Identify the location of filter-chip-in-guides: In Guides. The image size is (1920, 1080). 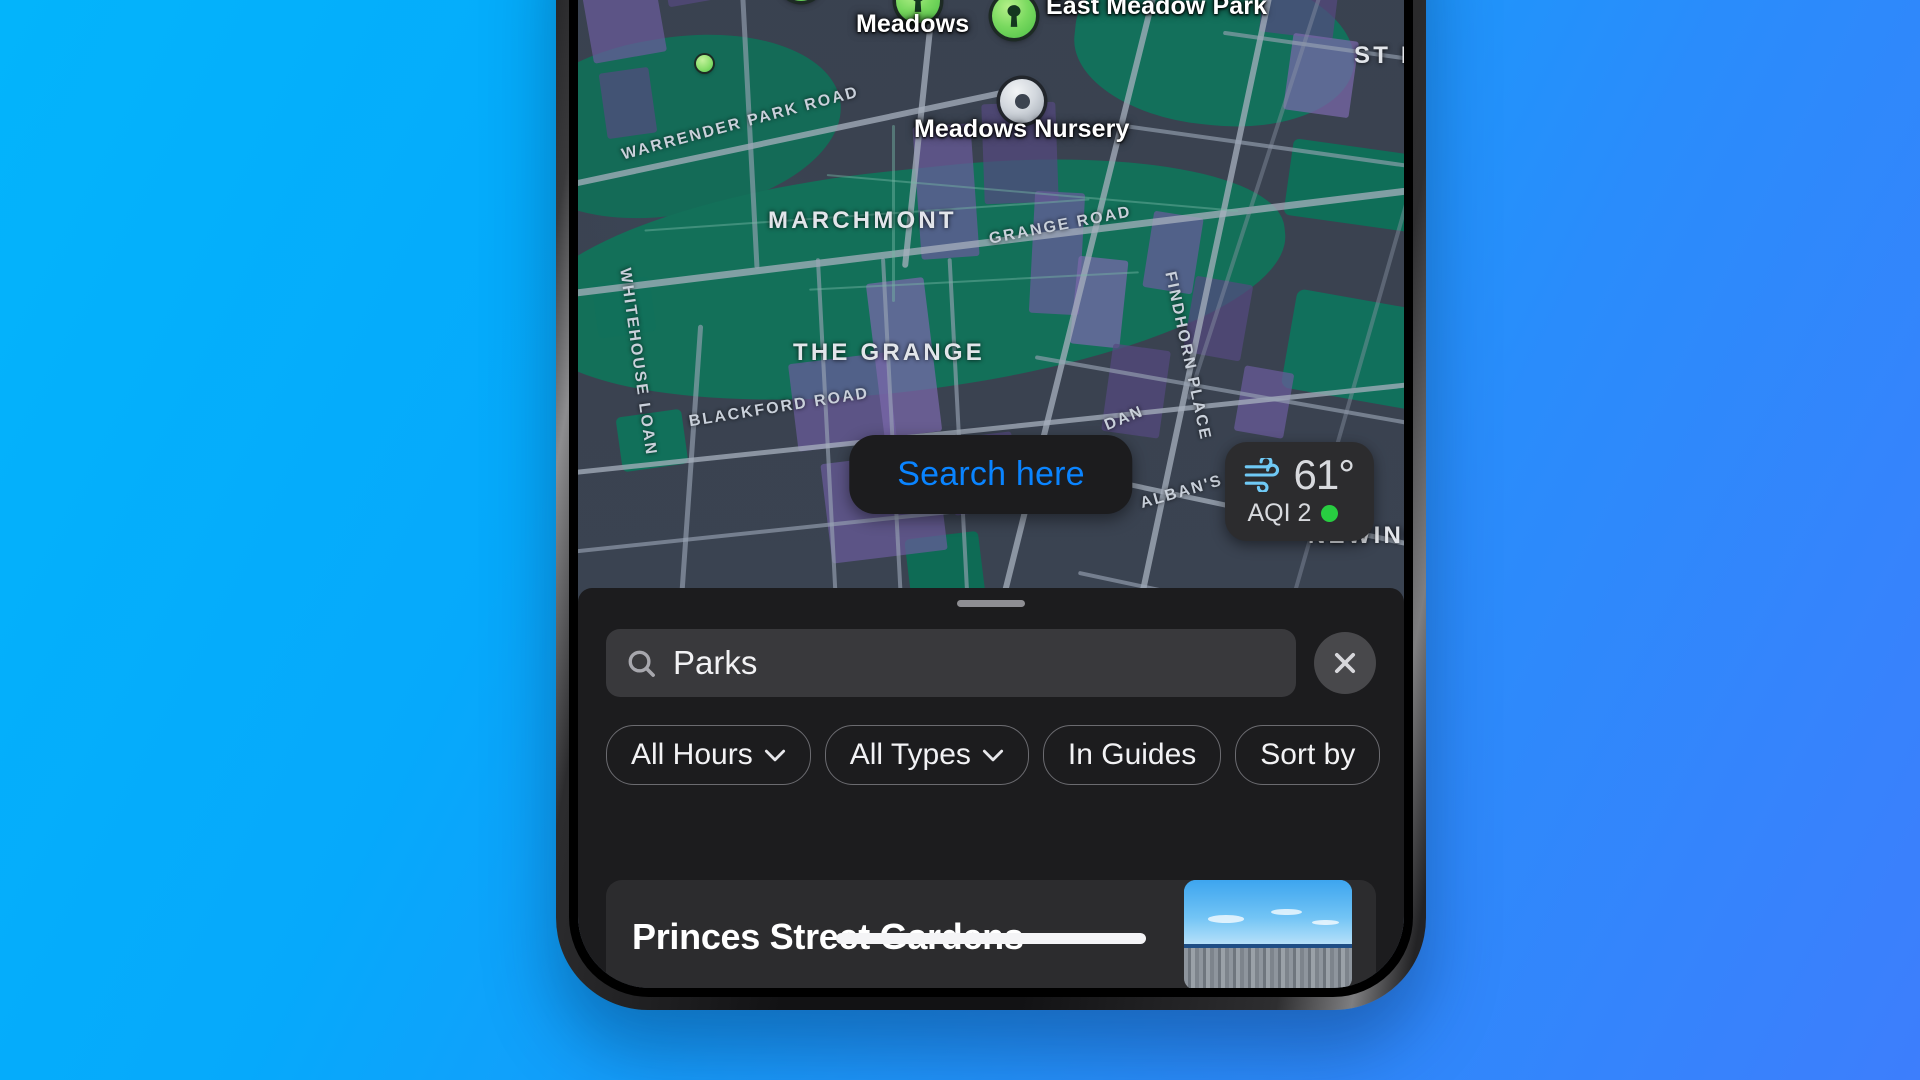
(1132, 755).